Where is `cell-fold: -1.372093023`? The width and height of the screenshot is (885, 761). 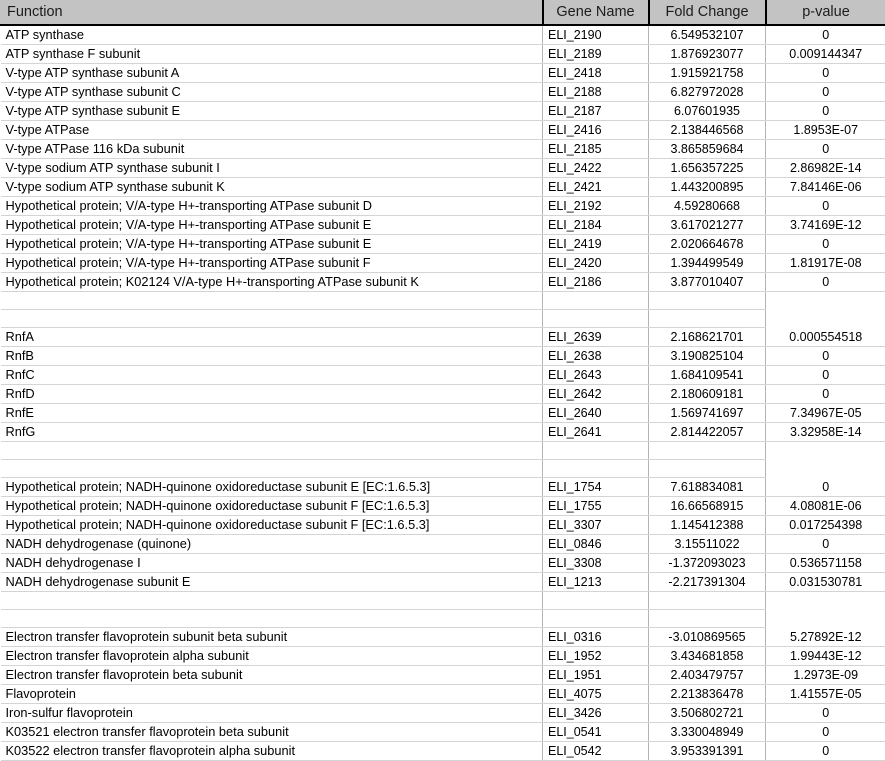
cell-fold: -1.372093023 is located at coordinates (707, 563).